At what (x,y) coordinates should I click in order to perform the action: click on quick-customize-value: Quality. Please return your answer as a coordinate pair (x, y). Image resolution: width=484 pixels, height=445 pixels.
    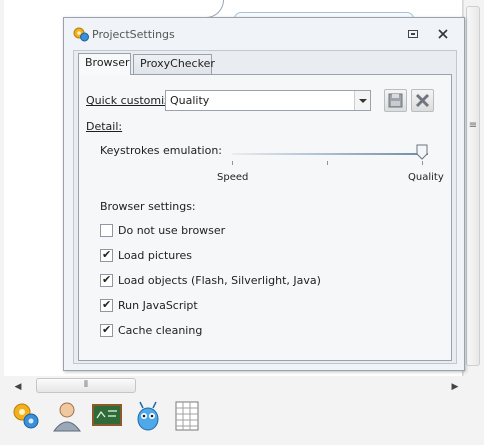
    Looking at the image, I should click on (190, 100).